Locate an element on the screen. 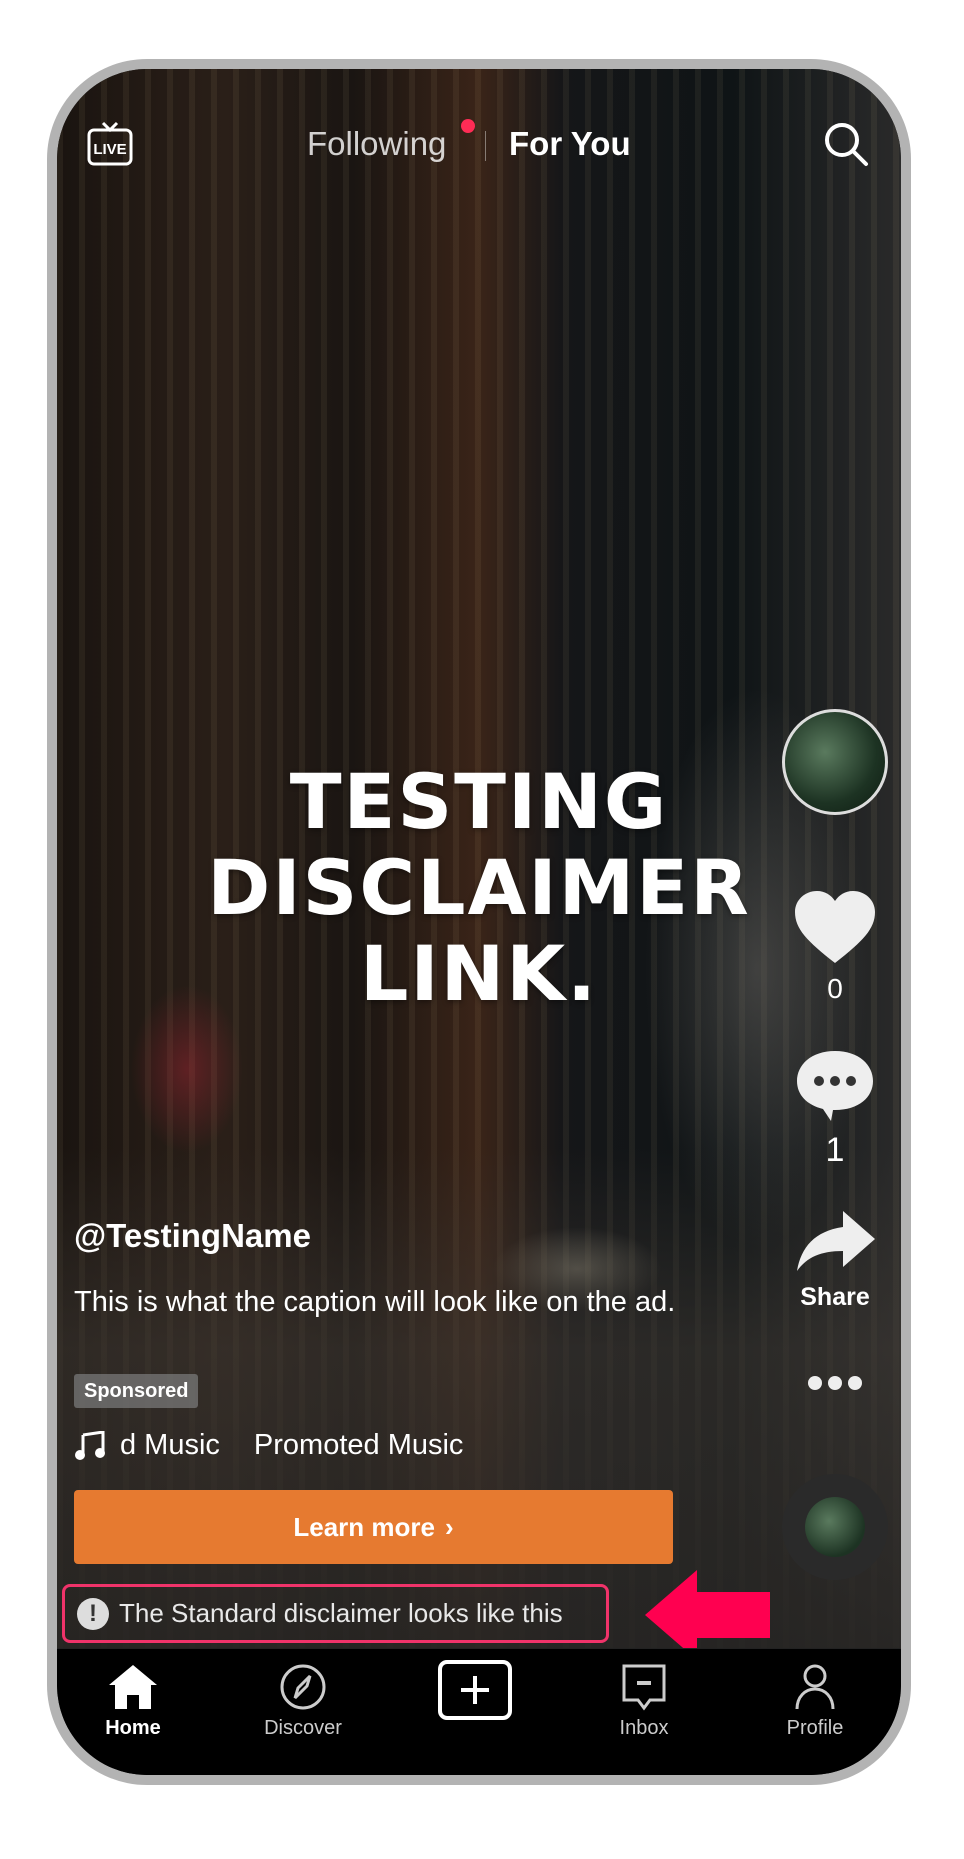 The height and width of the screenshot is (1859, 964). video-overlay-text: TESTING DISCLAIMER LINK. is located at coordinates (479, 888).